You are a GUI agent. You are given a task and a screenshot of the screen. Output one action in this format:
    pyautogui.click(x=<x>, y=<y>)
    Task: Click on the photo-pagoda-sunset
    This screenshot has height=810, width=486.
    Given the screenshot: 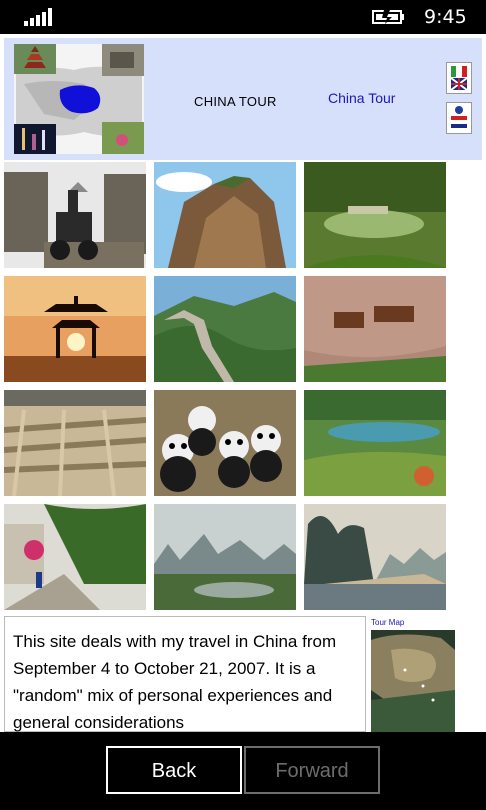 What is the action you would take?
    pyautogui.click(x=75, y=329)
    